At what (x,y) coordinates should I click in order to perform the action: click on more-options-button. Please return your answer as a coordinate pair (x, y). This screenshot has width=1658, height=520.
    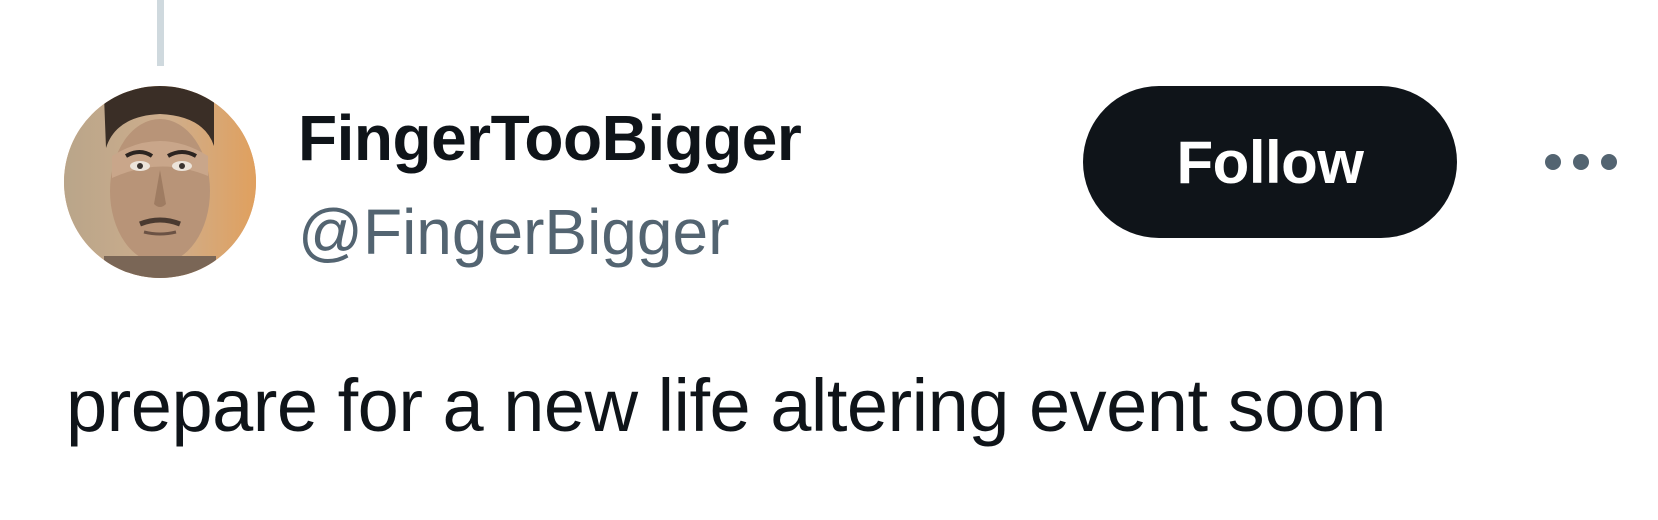
    Looking at the image, I should click on (1581, 162).